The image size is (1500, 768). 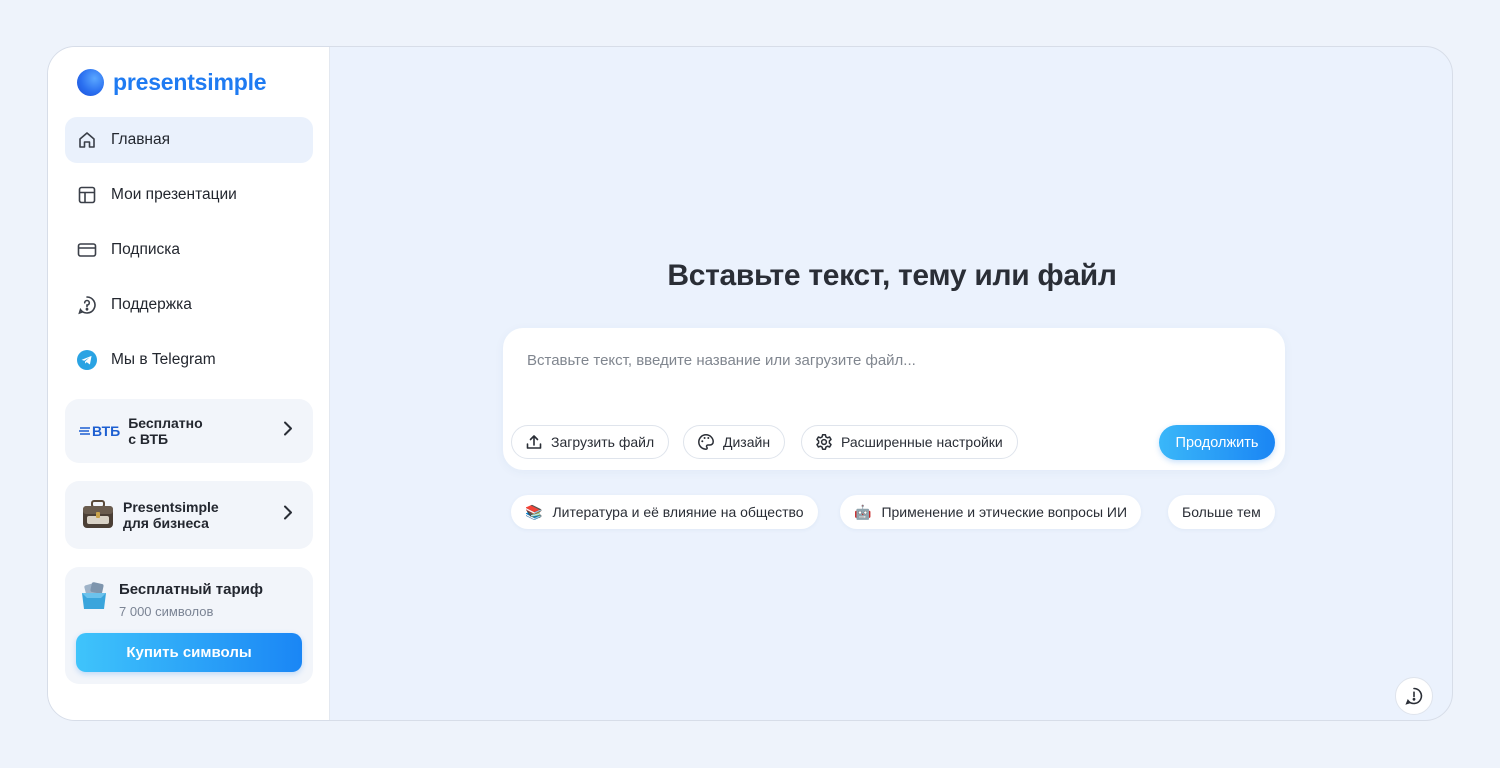 What do you see at coordinates (146, 249) in the screenshot?
I see `sidebar-item-label: Подписка` at bounding box center [146, 249].